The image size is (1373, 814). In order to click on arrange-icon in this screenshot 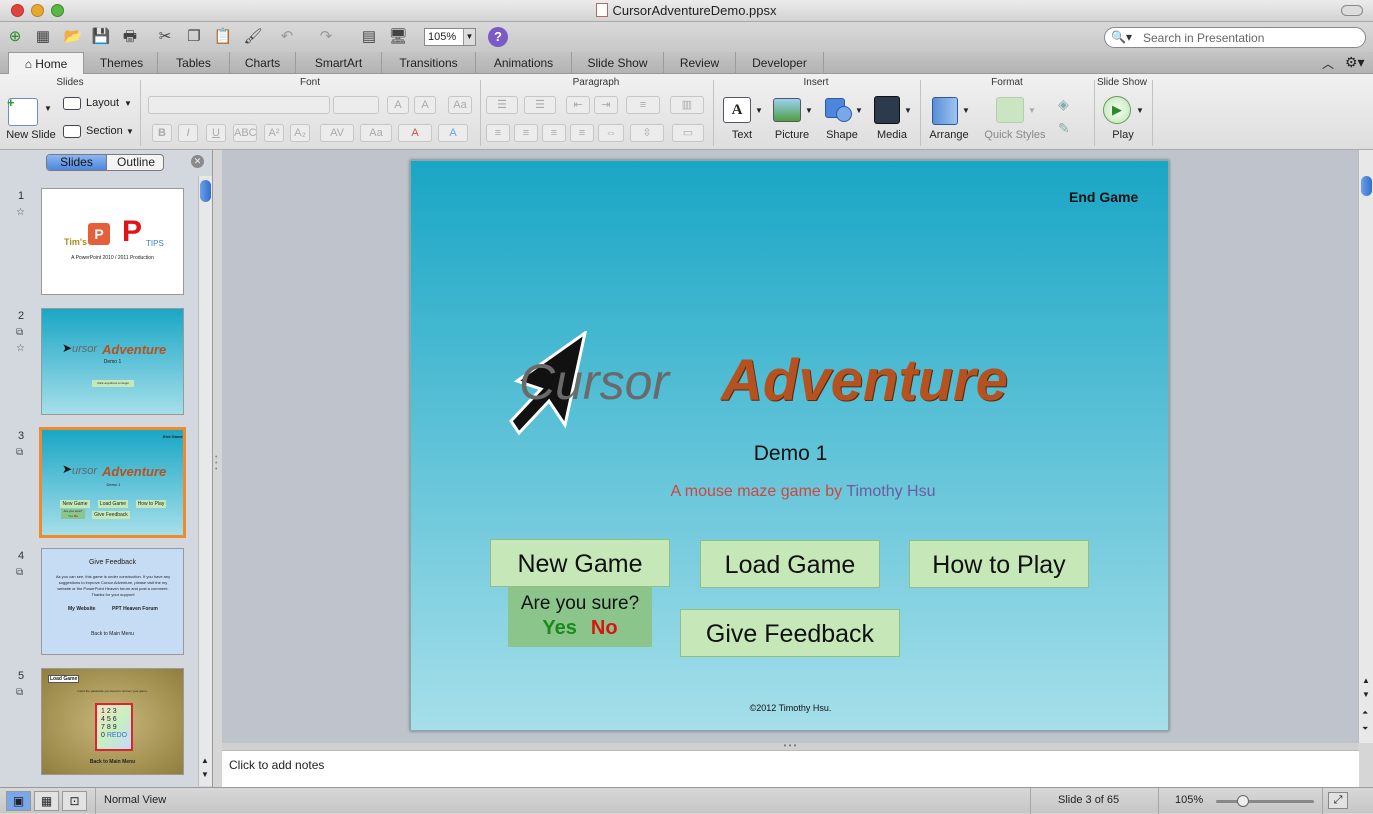, I will do `click(945, 111)`.